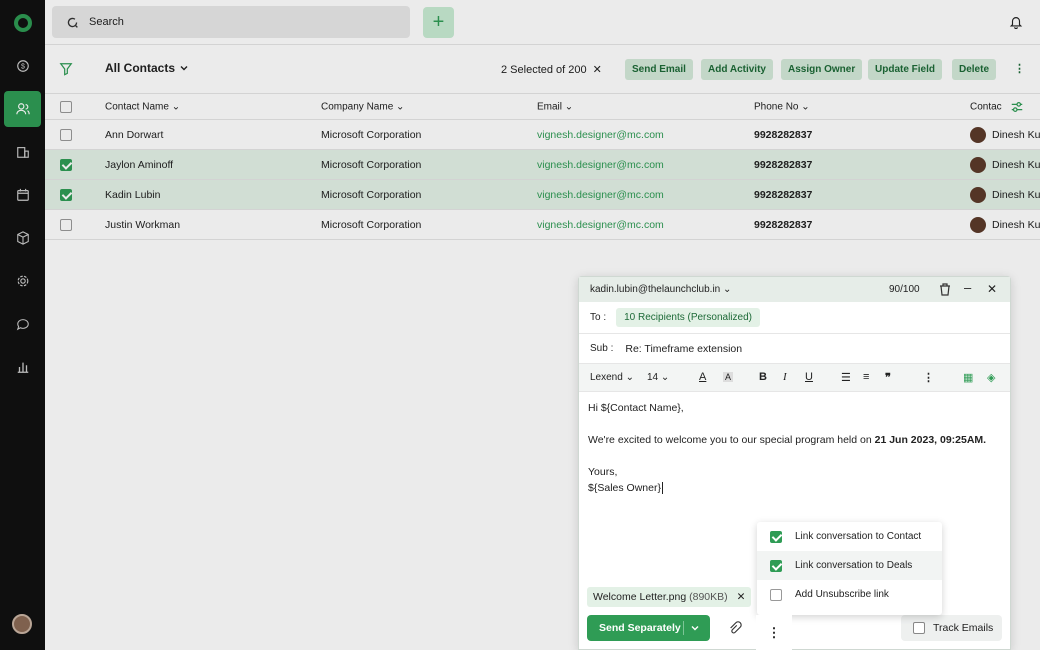  I want to click on delete-button: Delete, so click(974, 69).